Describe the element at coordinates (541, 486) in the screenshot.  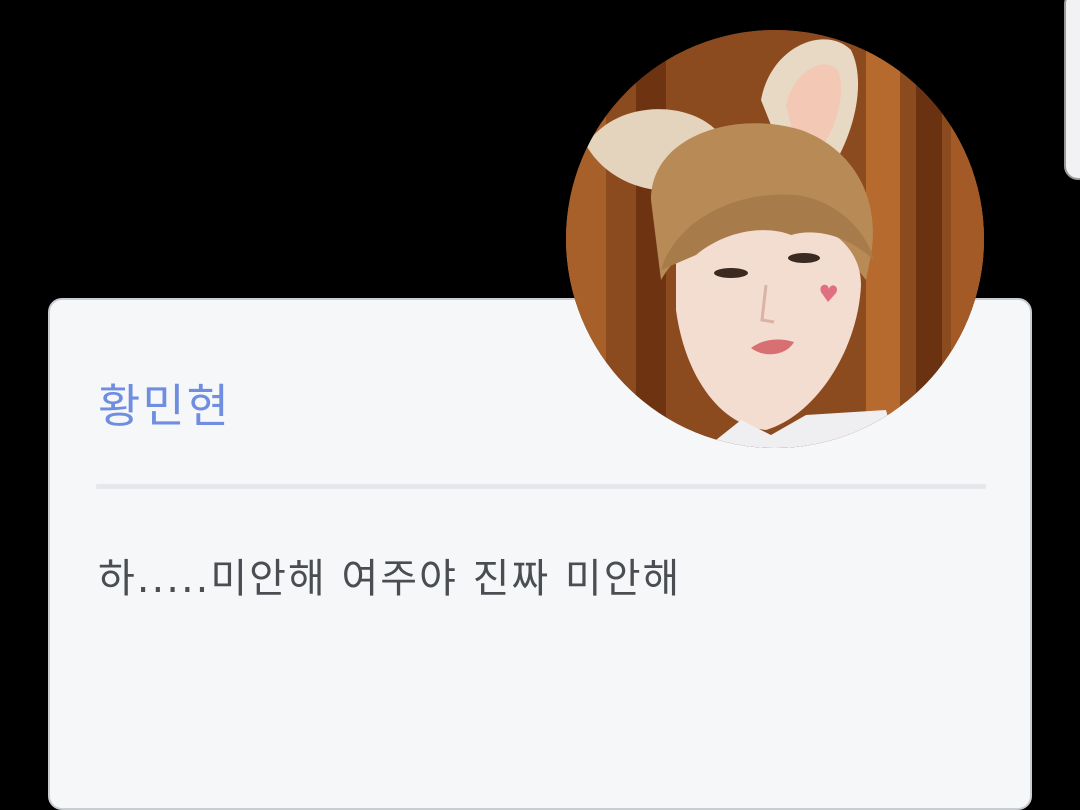
I see `divider` at that location.